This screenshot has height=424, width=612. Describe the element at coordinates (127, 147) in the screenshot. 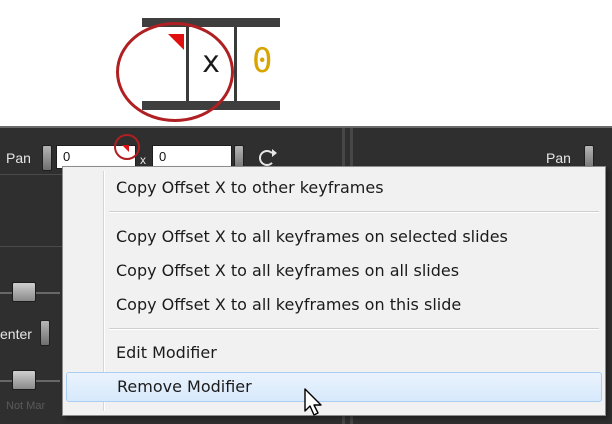

I see `highlight-circle-small` at that location.